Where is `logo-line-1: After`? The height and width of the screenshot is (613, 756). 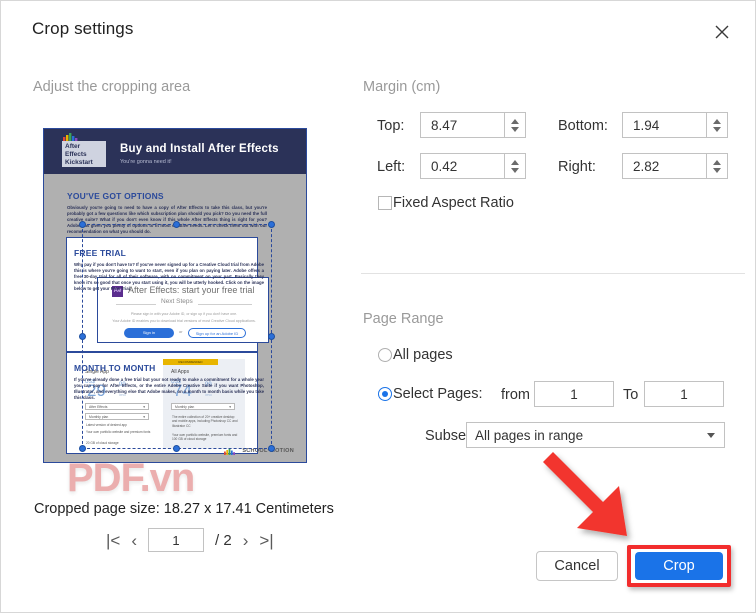
logo-line-1: After is located at coordinates (73, 146).